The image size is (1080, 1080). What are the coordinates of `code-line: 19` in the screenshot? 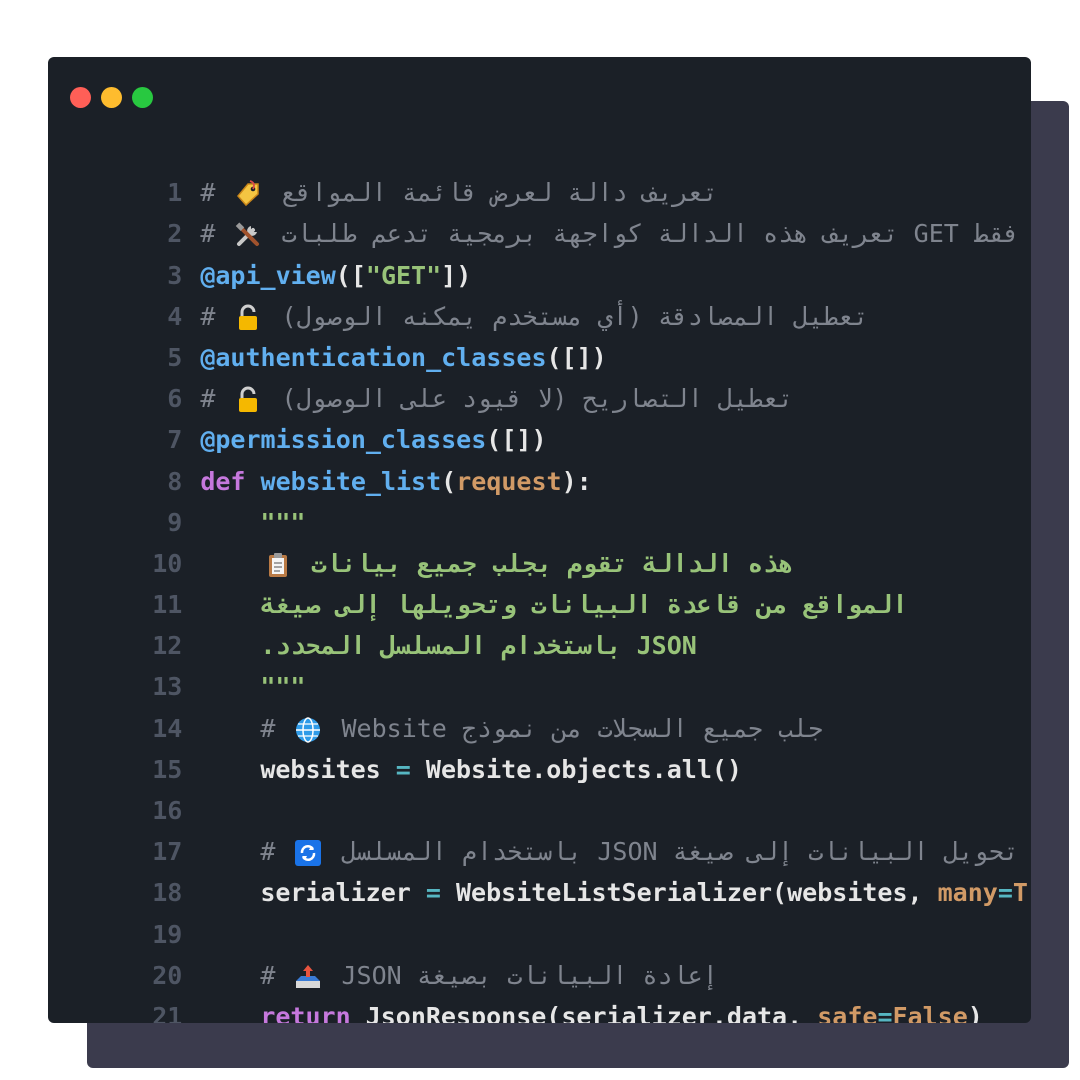 It's located at (539, 910).